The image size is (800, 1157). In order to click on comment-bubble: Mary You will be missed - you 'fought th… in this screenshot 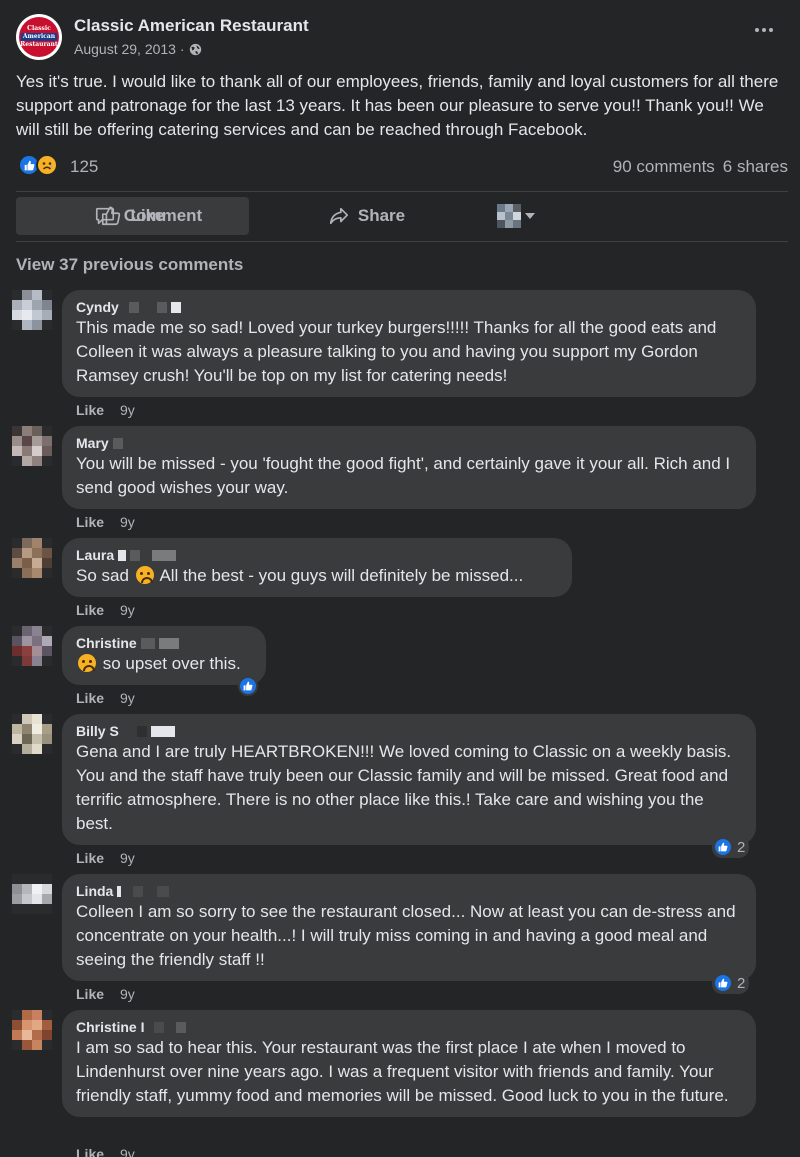, I will do `click(409, 467)`.